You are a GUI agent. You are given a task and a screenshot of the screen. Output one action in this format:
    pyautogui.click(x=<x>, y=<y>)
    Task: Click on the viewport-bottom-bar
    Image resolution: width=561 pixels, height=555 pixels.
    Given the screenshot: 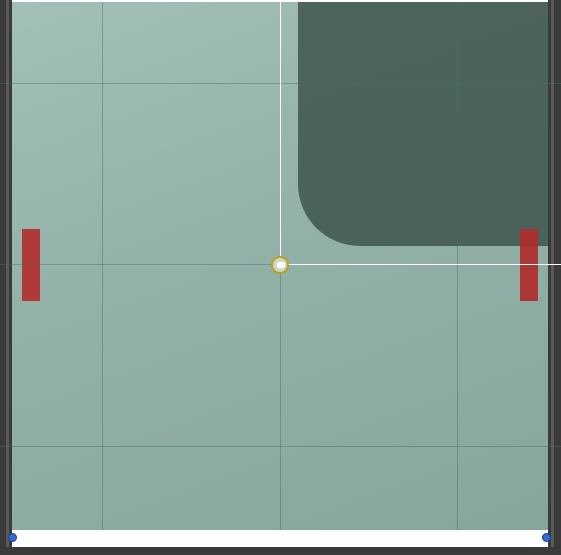 What is the action you would take?
    pyautogui.click(x=280, y=538)
    